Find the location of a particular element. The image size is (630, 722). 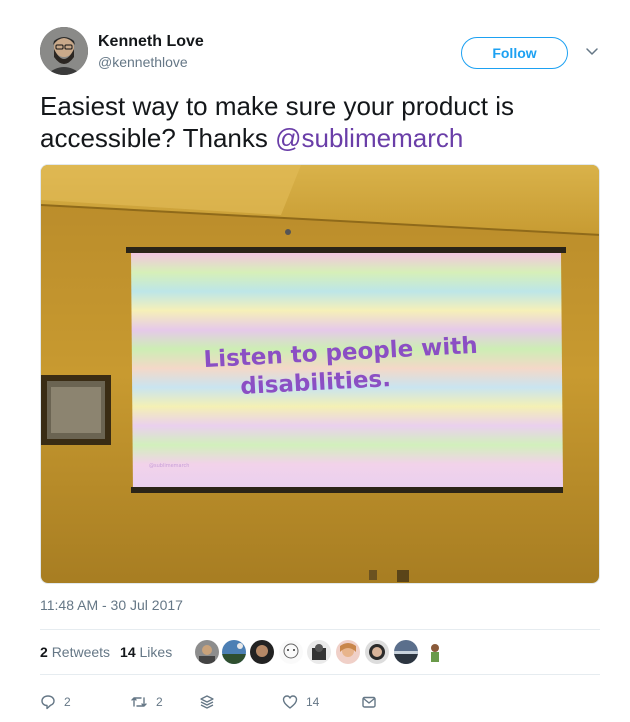

dm-button is located at coordinates (373, 702).